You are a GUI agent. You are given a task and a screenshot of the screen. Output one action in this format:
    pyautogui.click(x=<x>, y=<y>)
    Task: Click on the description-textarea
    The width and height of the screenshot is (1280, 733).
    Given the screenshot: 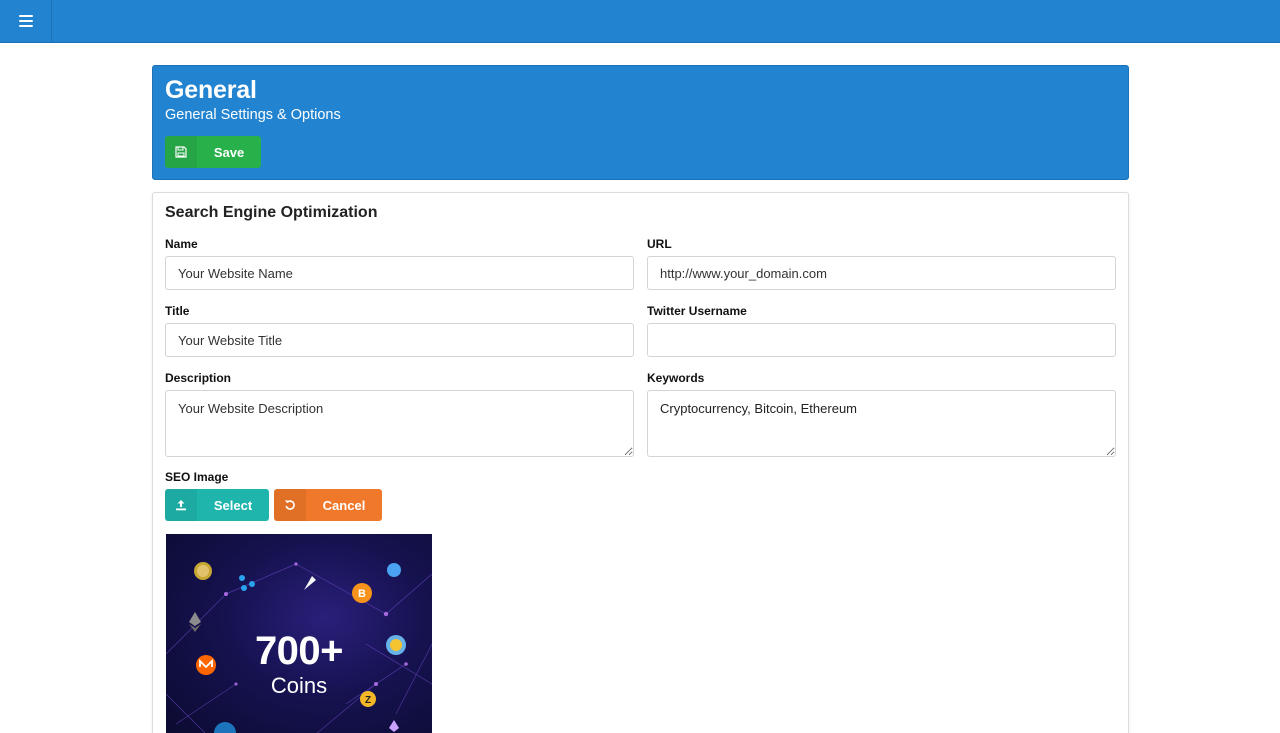 What is the action you would take?
    pyautogui.click(x=399, y=423)
    